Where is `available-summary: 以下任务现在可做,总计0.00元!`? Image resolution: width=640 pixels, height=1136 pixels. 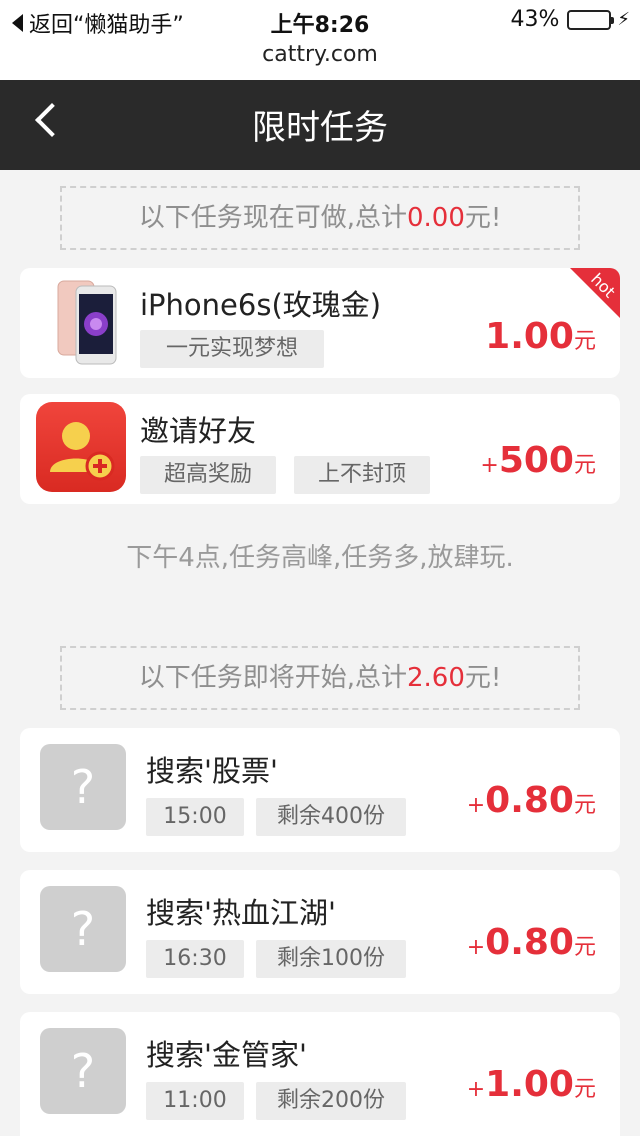 available-summary: 以下任务现在可做,总计0.00元! is located at coordinates (320, 218).